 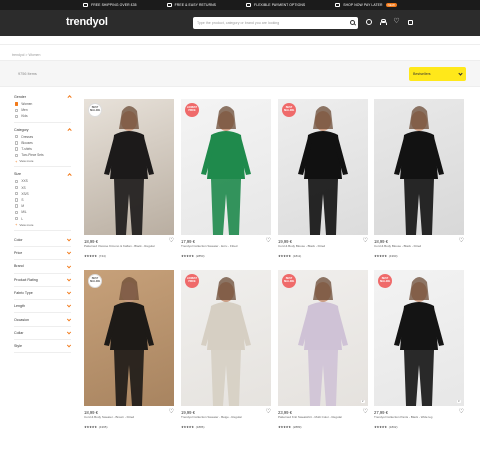 What do you see at coordinates (280, 5) in the screenshot?
I see `promo-item-label: FLEXIBLE PAYMENT OPTIONS` at bounding box center [280, 5].